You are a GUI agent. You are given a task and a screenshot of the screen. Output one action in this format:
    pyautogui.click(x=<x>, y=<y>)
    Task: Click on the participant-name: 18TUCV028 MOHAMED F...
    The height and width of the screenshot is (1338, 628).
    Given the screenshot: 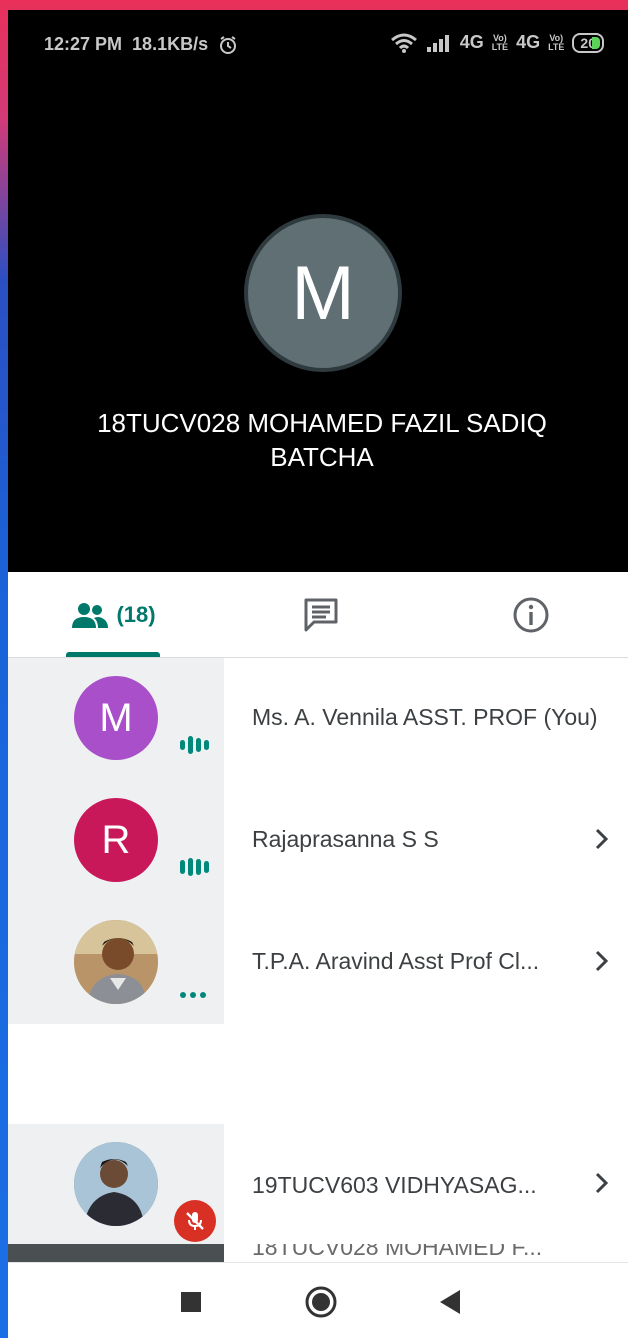 What is the action you would take?
    pyautogui.click(x=397, y=1252)
    